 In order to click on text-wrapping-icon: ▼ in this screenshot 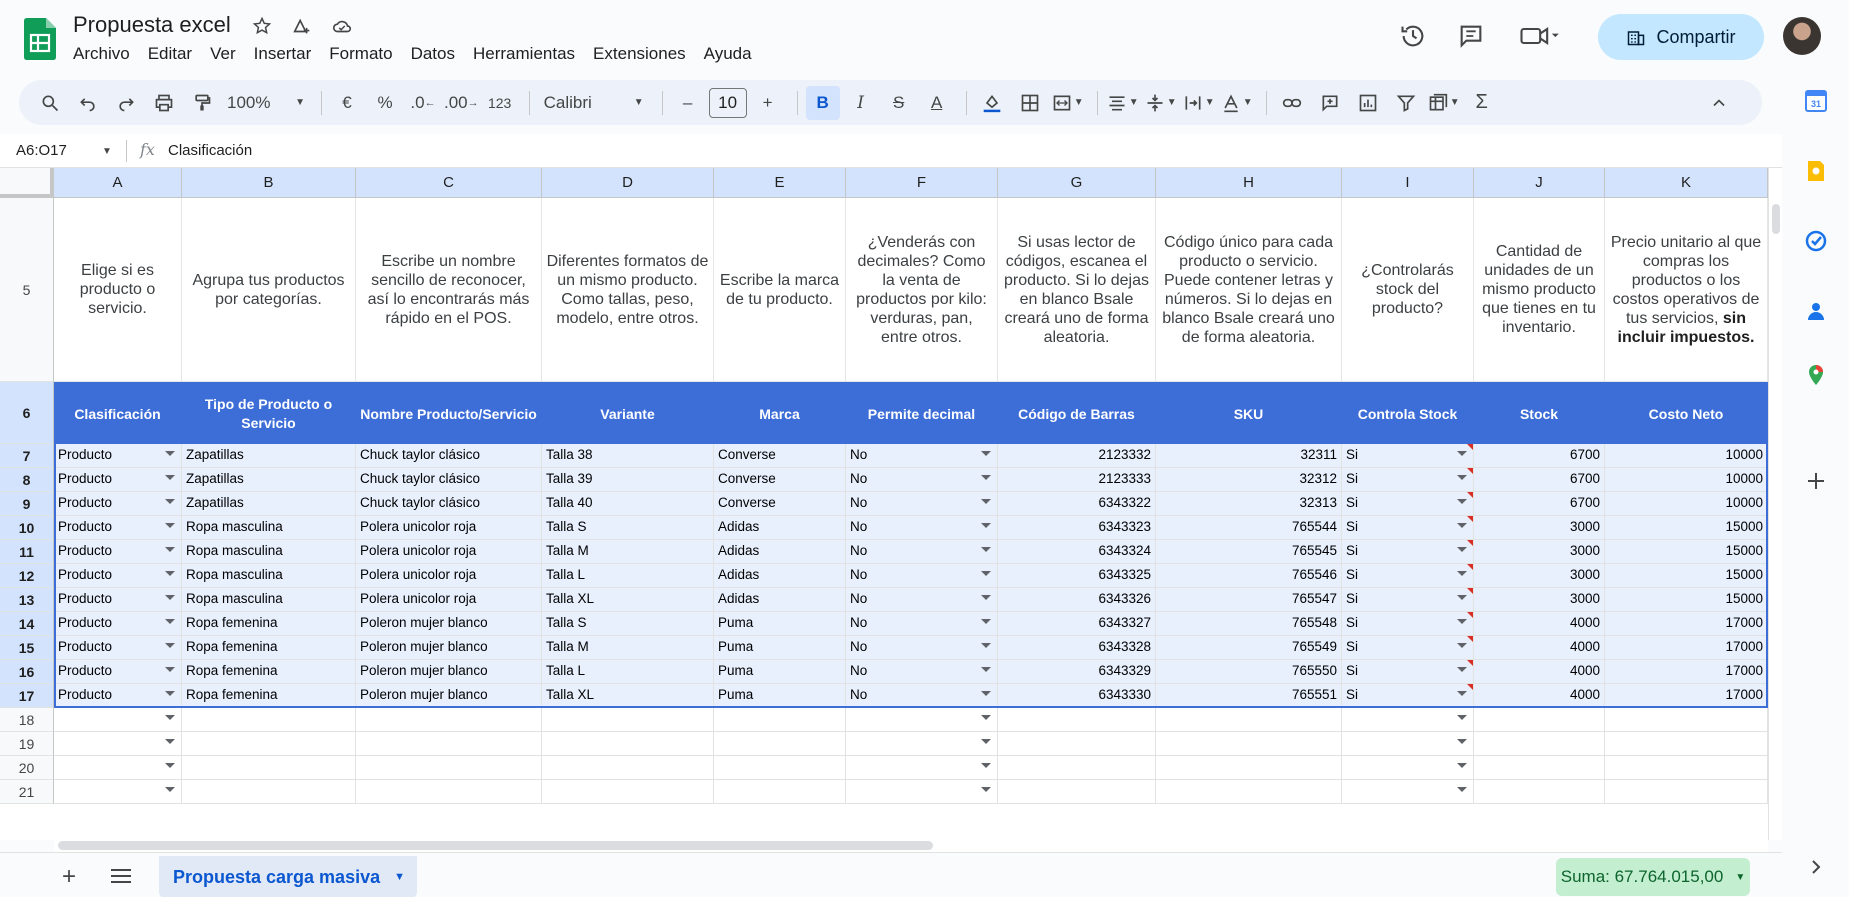, I will do `click(1199, 103)`.